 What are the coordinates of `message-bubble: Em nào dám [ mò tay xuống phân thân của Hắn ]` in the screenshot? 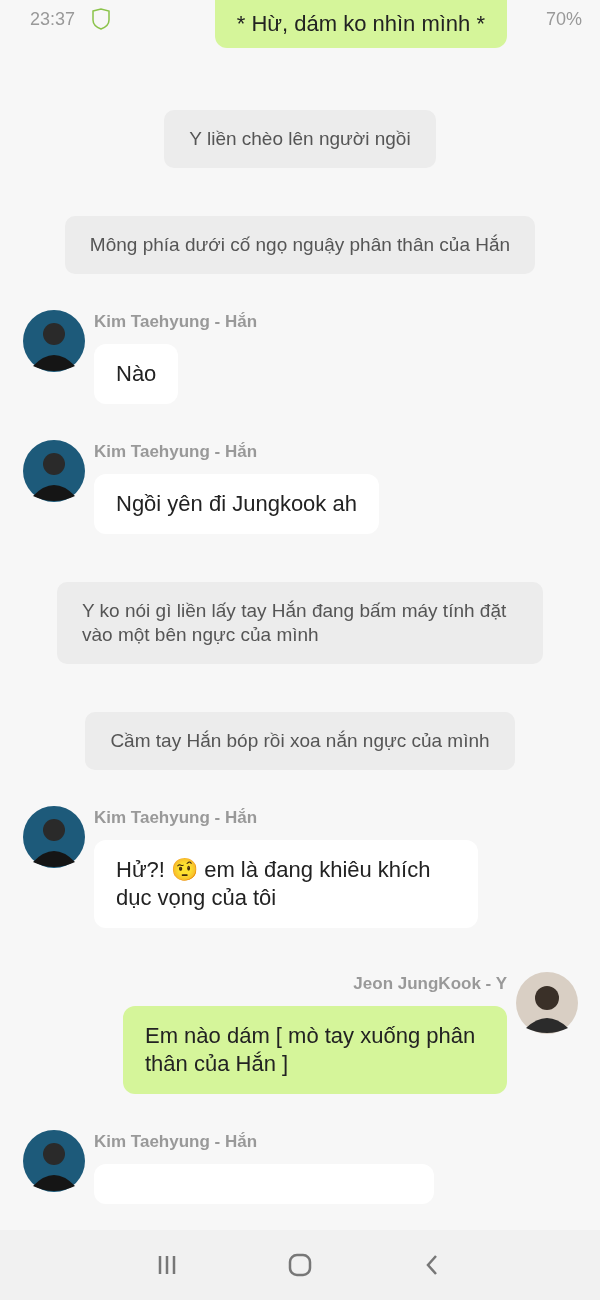 It's located at (315, 1050).